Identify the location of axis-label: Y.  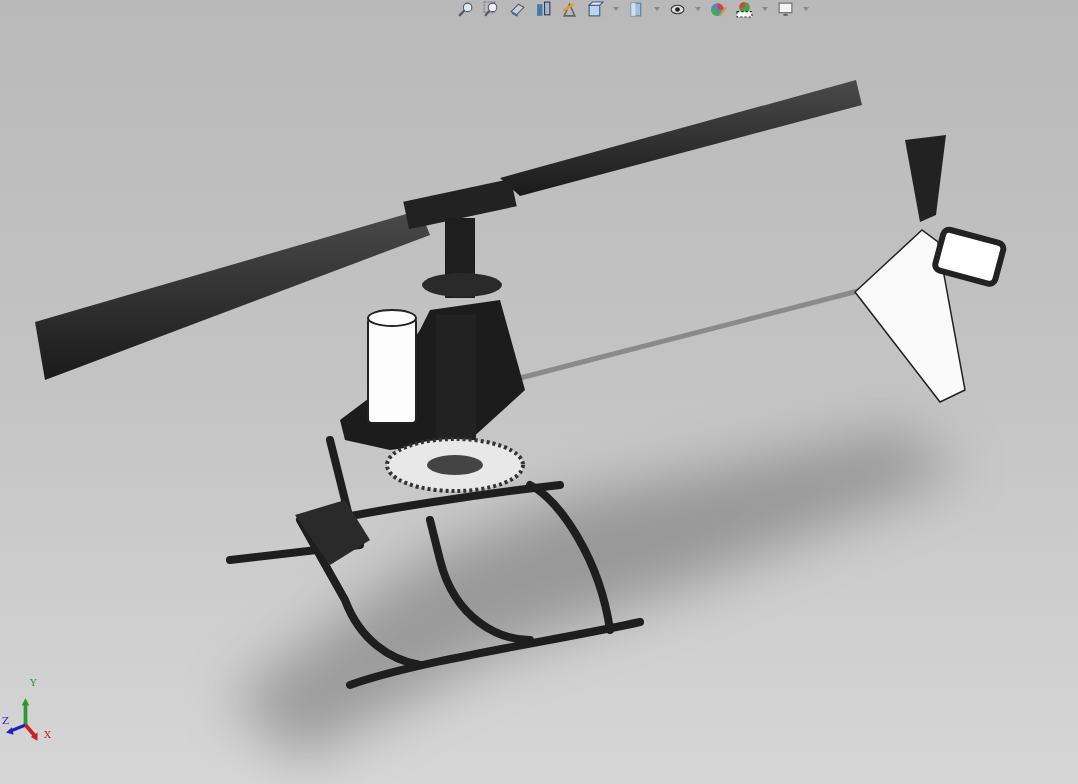
(33, 683).